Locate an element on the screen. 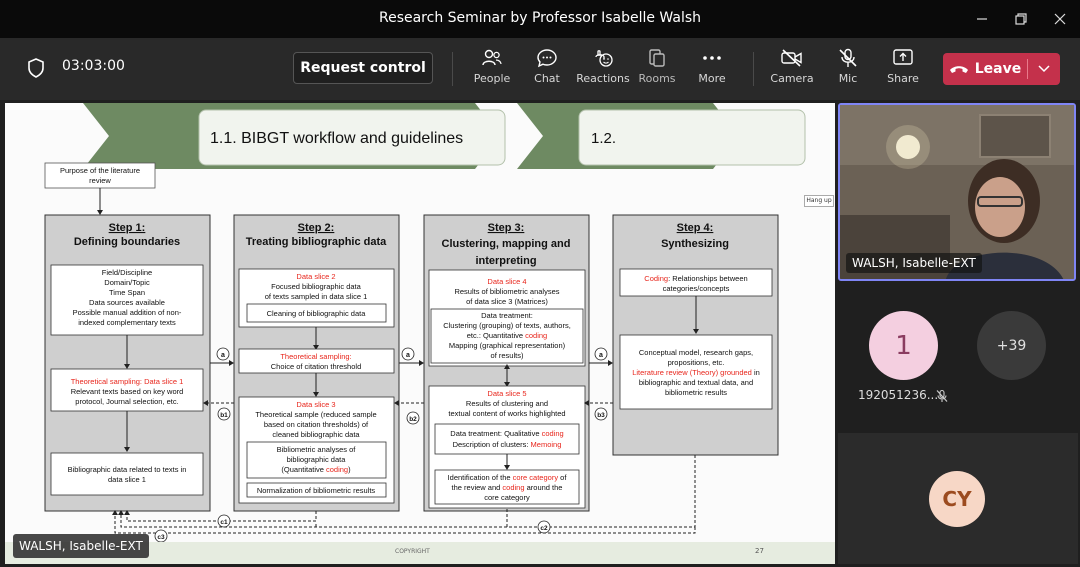  people-button: People is located at coordinates (492, 71).